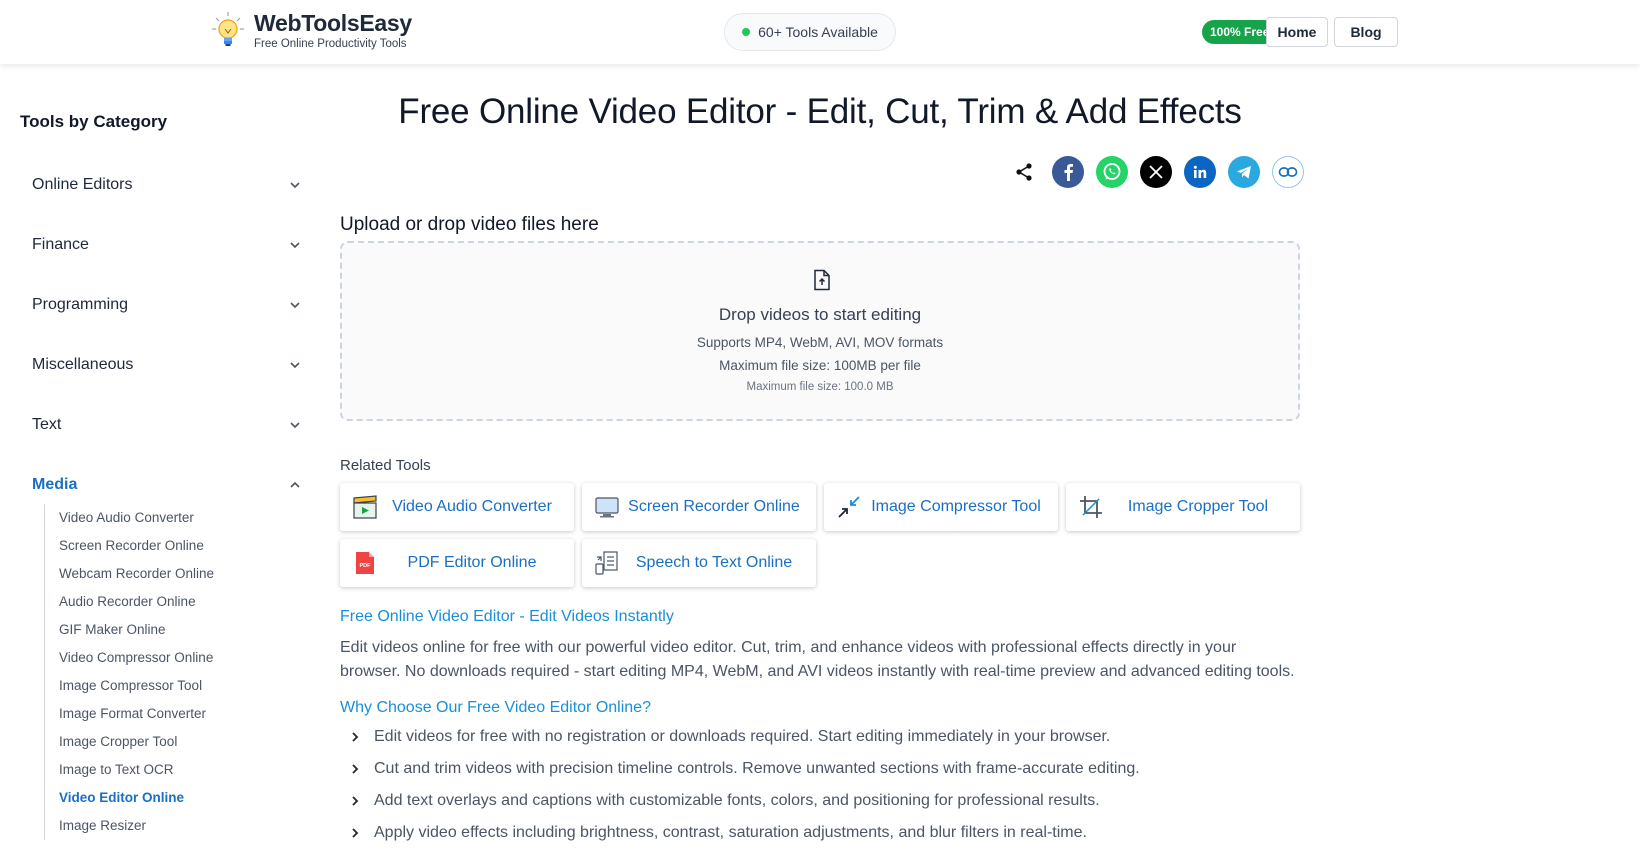  I want to click on sidebar-item-image-to-text-ocr: Image to Text OCR, so click(136, 770).